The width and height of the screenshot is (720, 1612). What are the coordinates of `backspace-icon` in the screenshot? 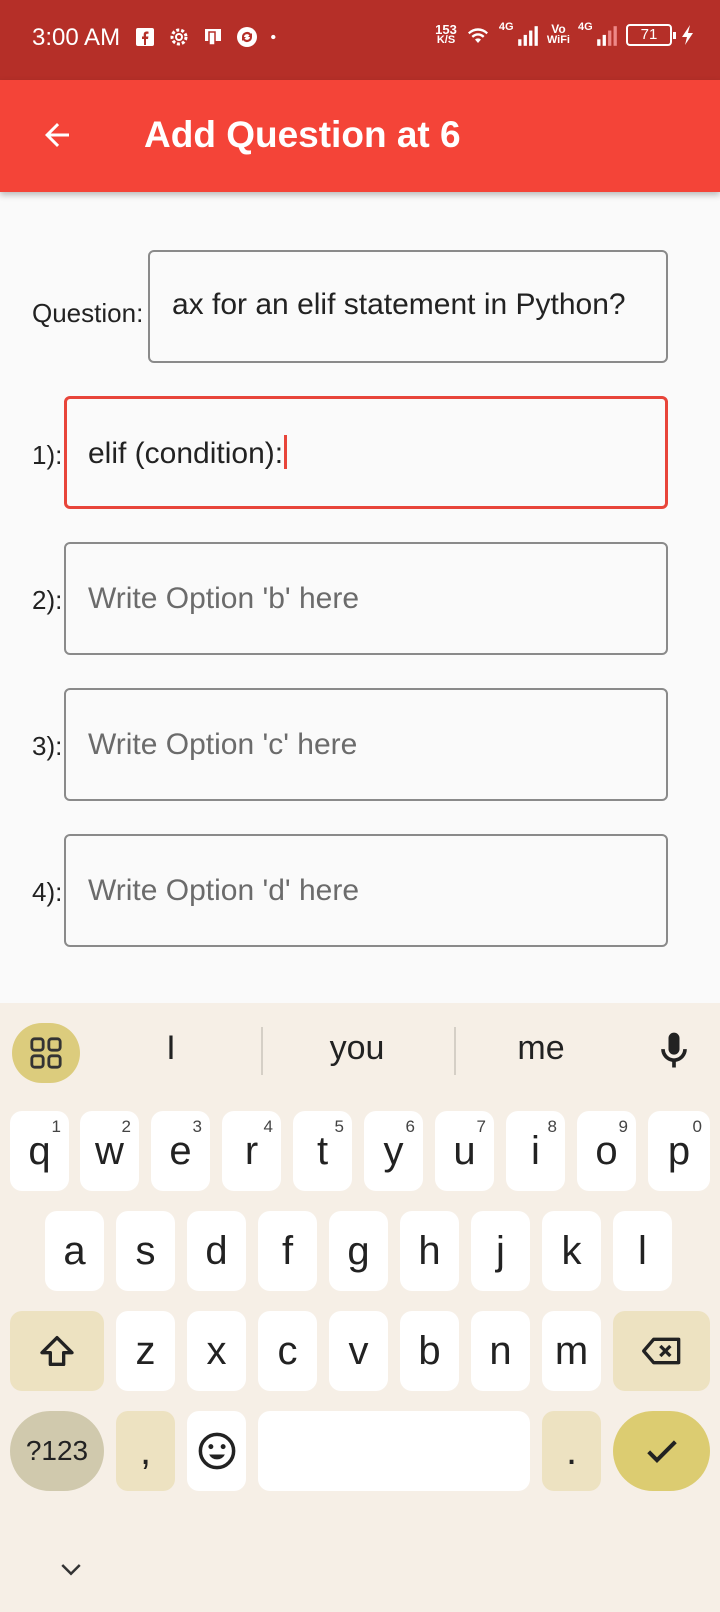 It's located at (660, 1351).